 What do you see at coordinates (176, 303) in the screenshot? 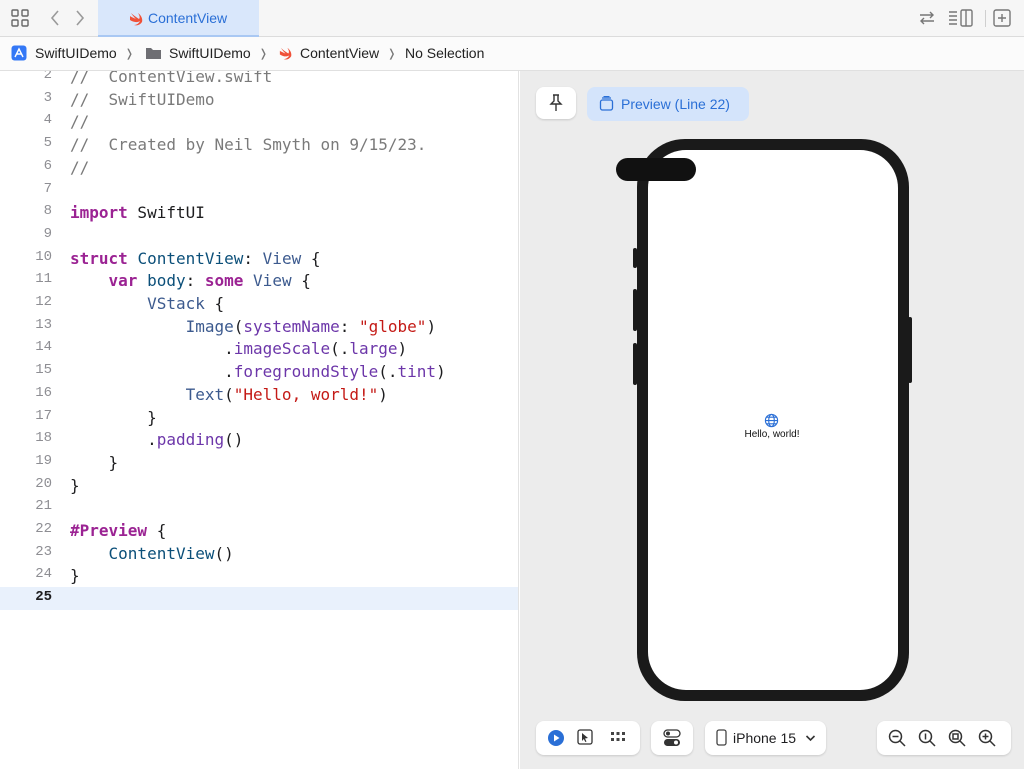
I see `code-token: VStack` at bounding box center [176, 303].